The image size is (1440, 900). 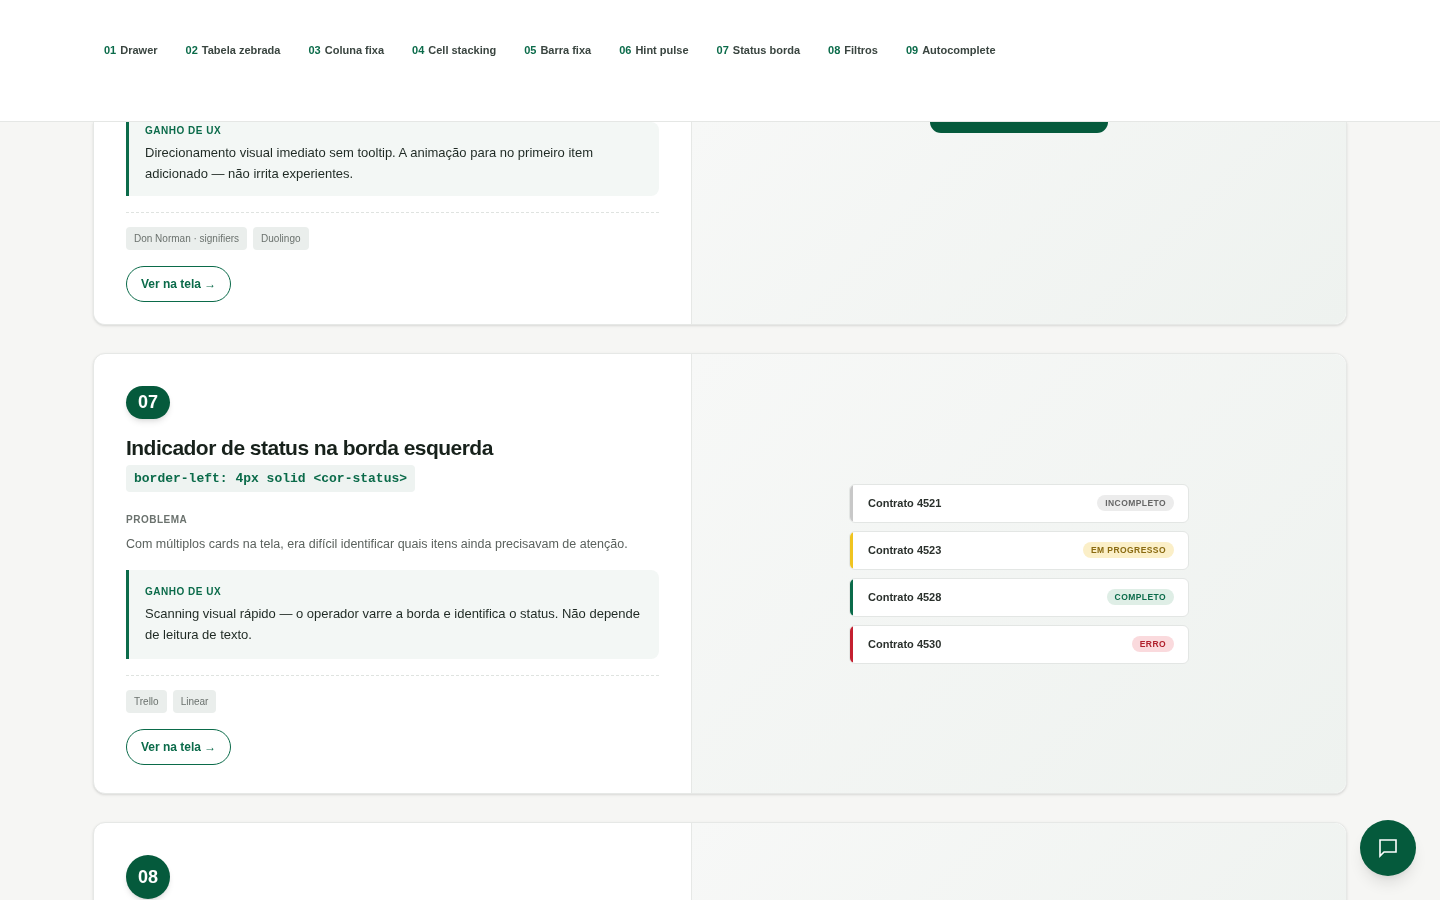 What do you see at coordinates (905, 597) in the screenshot?
I see `card-name: Contrato 4528` at bounding box center [905, 597].